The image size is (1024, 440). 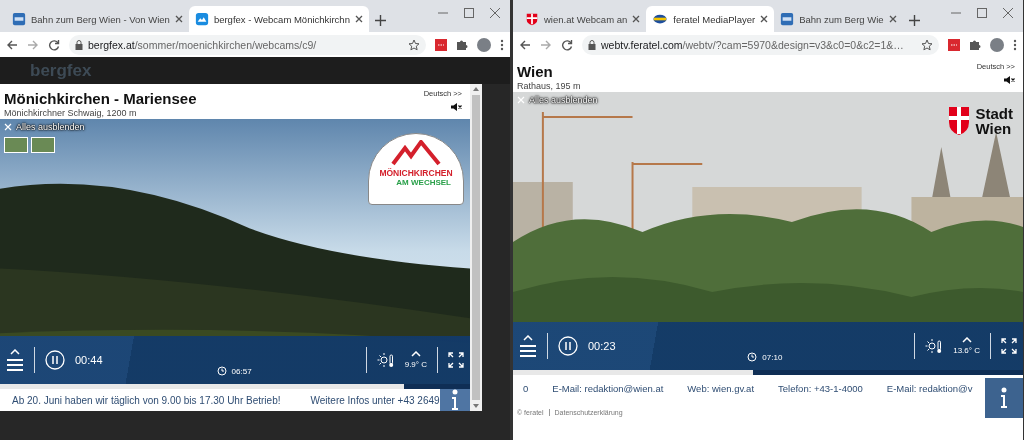 I want to click on clock-time: 06:57, so click(x=241, y=371).